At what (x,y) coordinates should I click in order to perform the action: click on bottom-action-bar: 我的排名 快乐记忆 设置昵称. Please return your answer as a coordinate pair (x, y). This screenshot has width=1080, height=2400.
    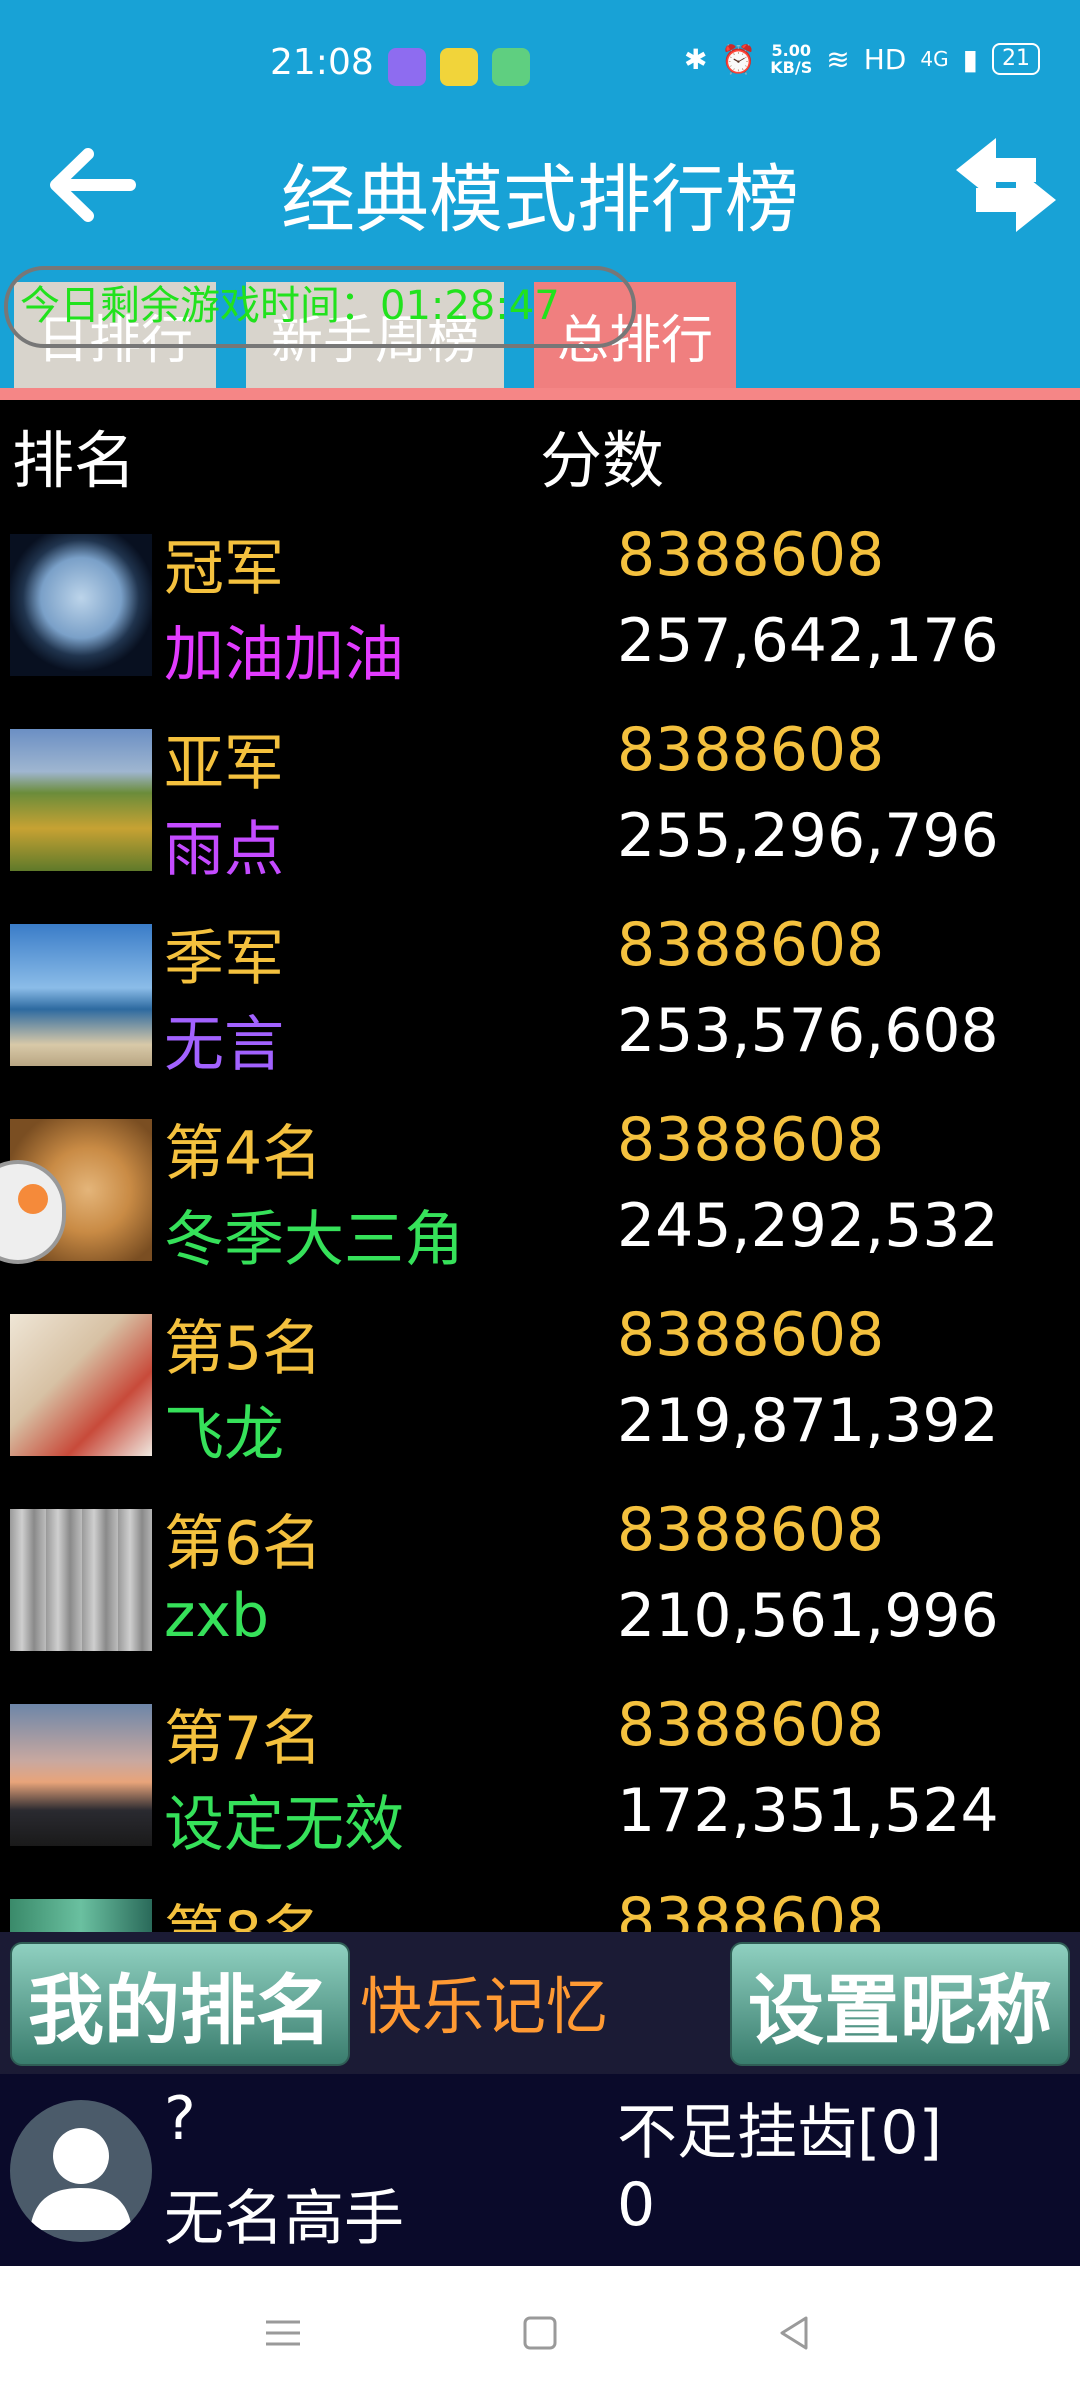
    Looking at the image, I should click on (540, 2003).